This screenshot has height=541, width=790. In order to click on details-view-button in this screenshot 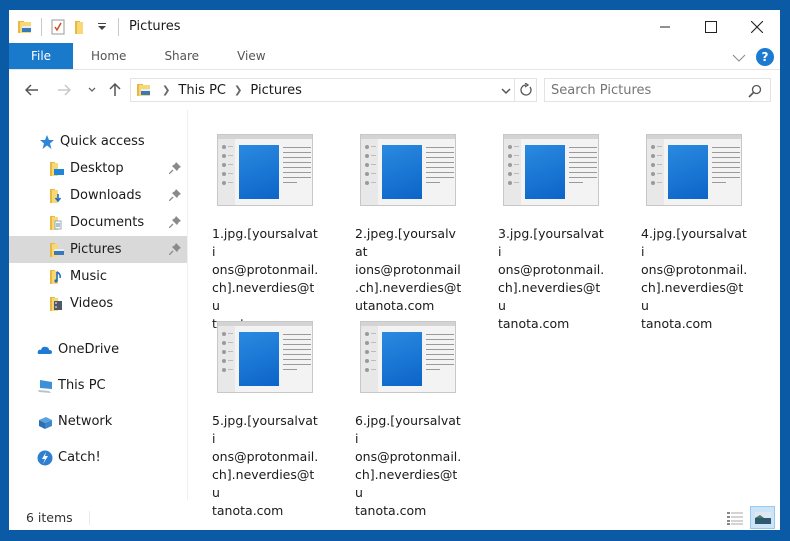, I will do `click(735, 518)`.